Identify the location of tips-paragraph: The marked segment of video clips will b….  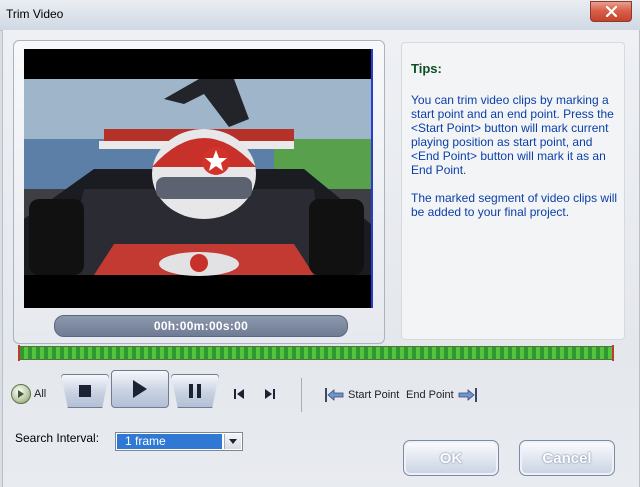
(514, 205).